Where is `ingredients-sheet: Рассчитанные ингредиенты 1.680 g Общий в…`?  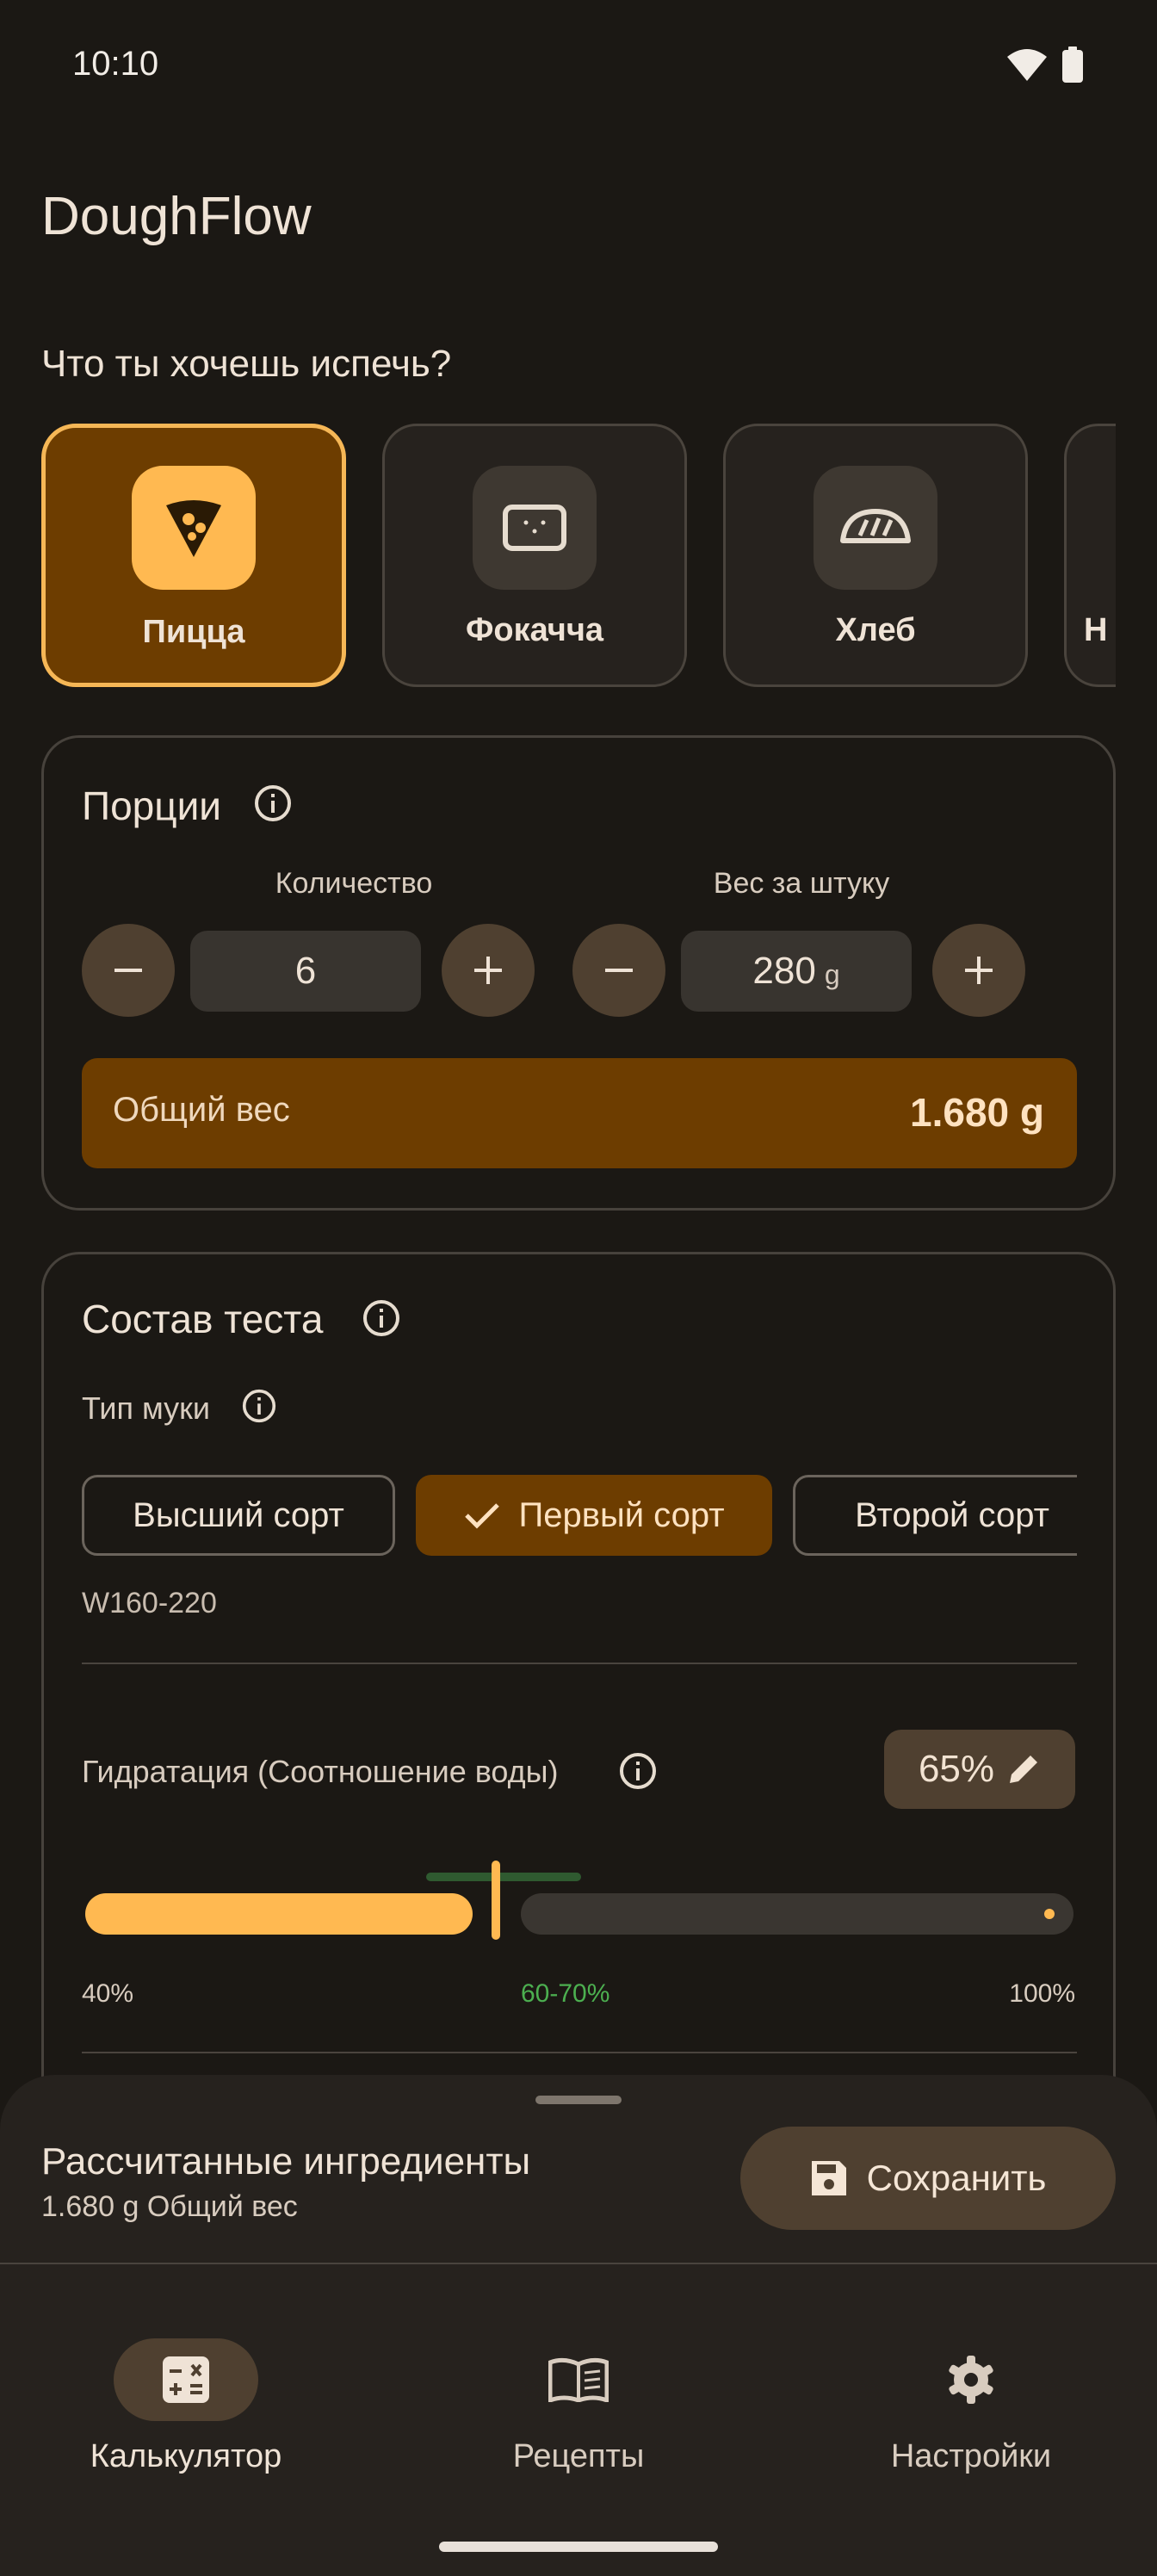 ingredients-sheet: Рассчитанные ингредиенты 1.680 g Общий в… is located at coordinates (579, 2204).